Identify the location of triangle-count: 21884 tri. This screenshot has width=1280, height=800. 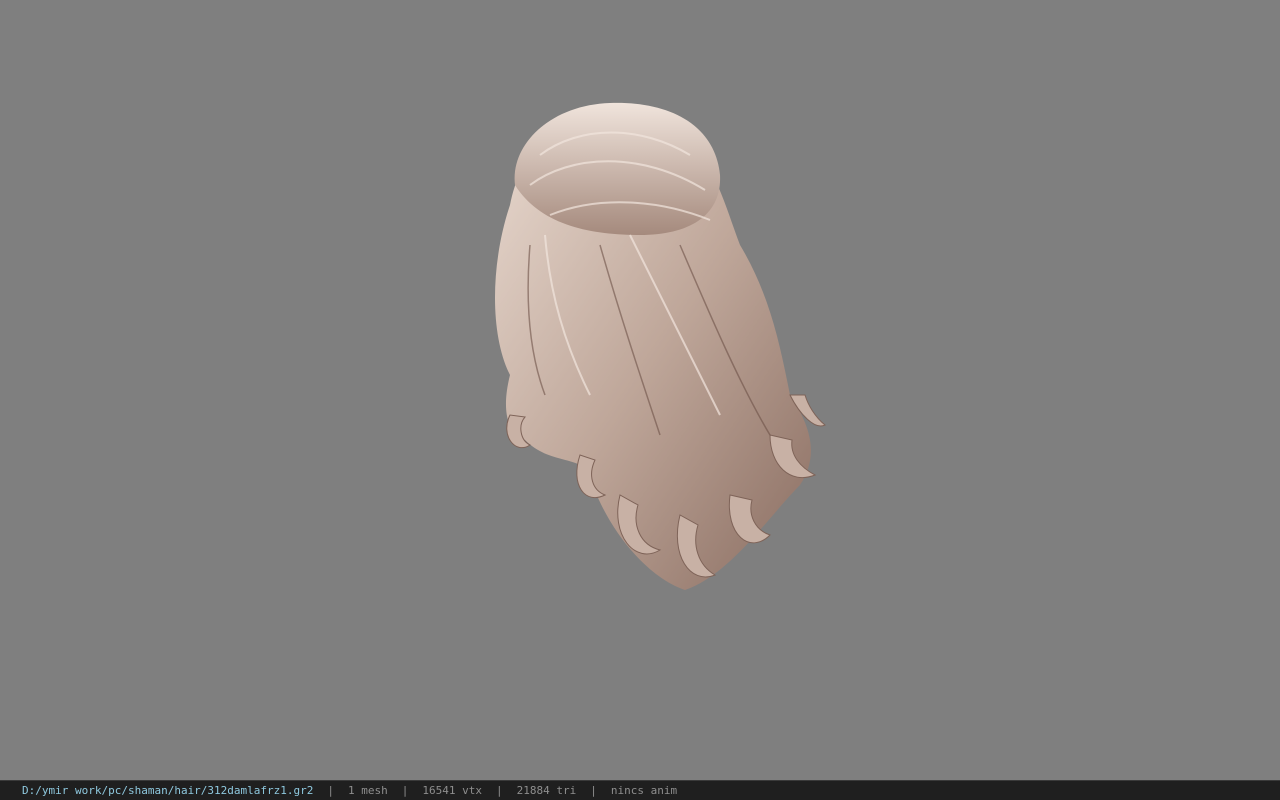
(546, 790).